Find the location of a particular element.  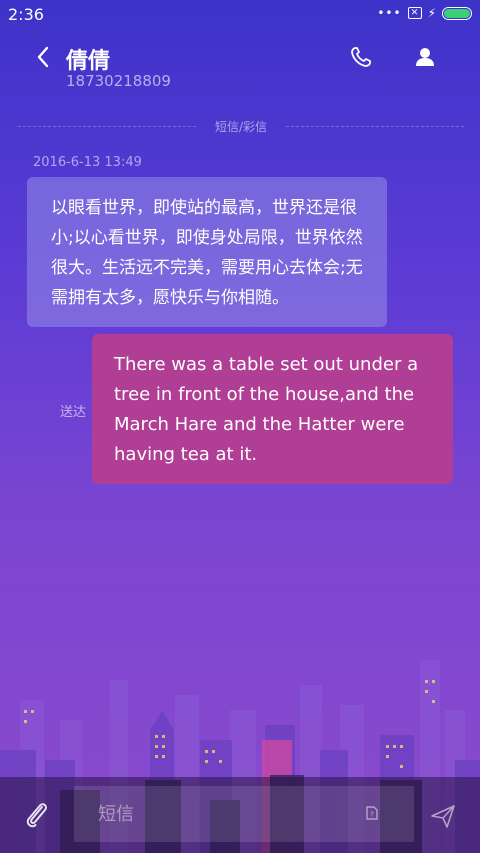

send-icon is located at coordinates (443, 816).